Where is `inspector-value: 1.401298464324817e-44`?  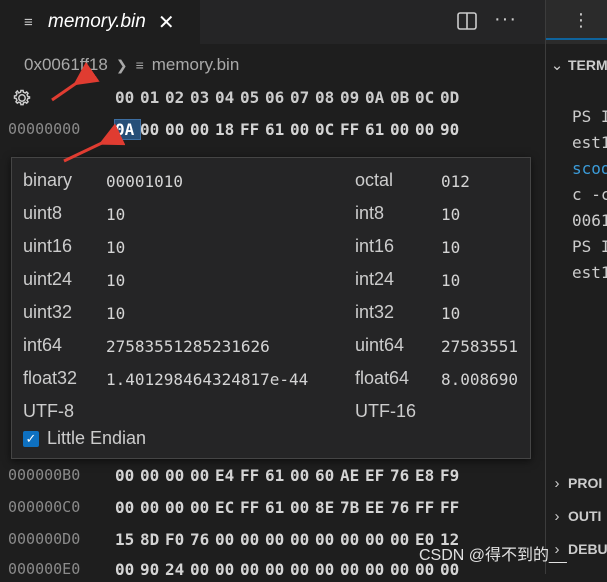
inspector-value: 1.401298464324817e-44 is located at coordinates (207, 379).